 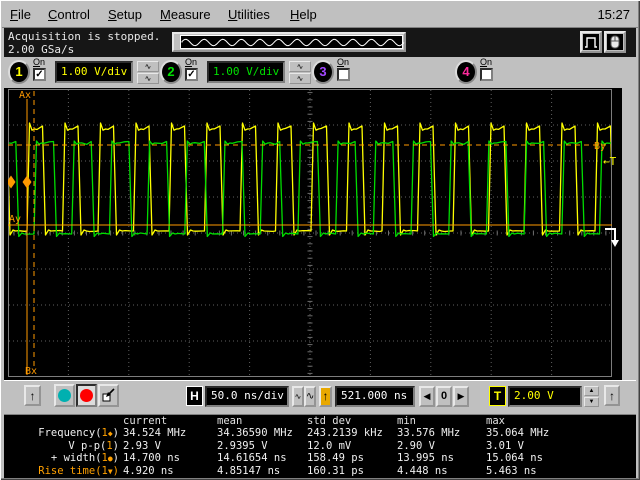 What do you see at coordinates (444, 396) in the screenshot?
I see `center-zero-button: 0` at bounding box center [444, 396].